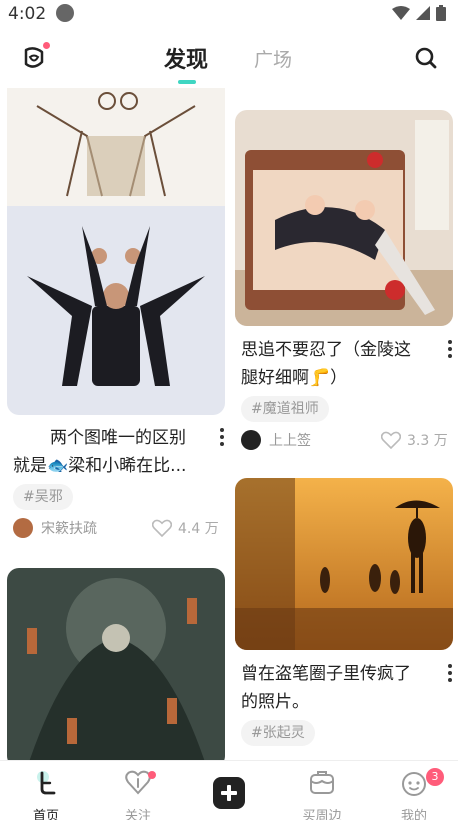  What do you see at coordinates (426, 58) in the screenshot?
I see `search-icon` at bounding box center [426, 58].